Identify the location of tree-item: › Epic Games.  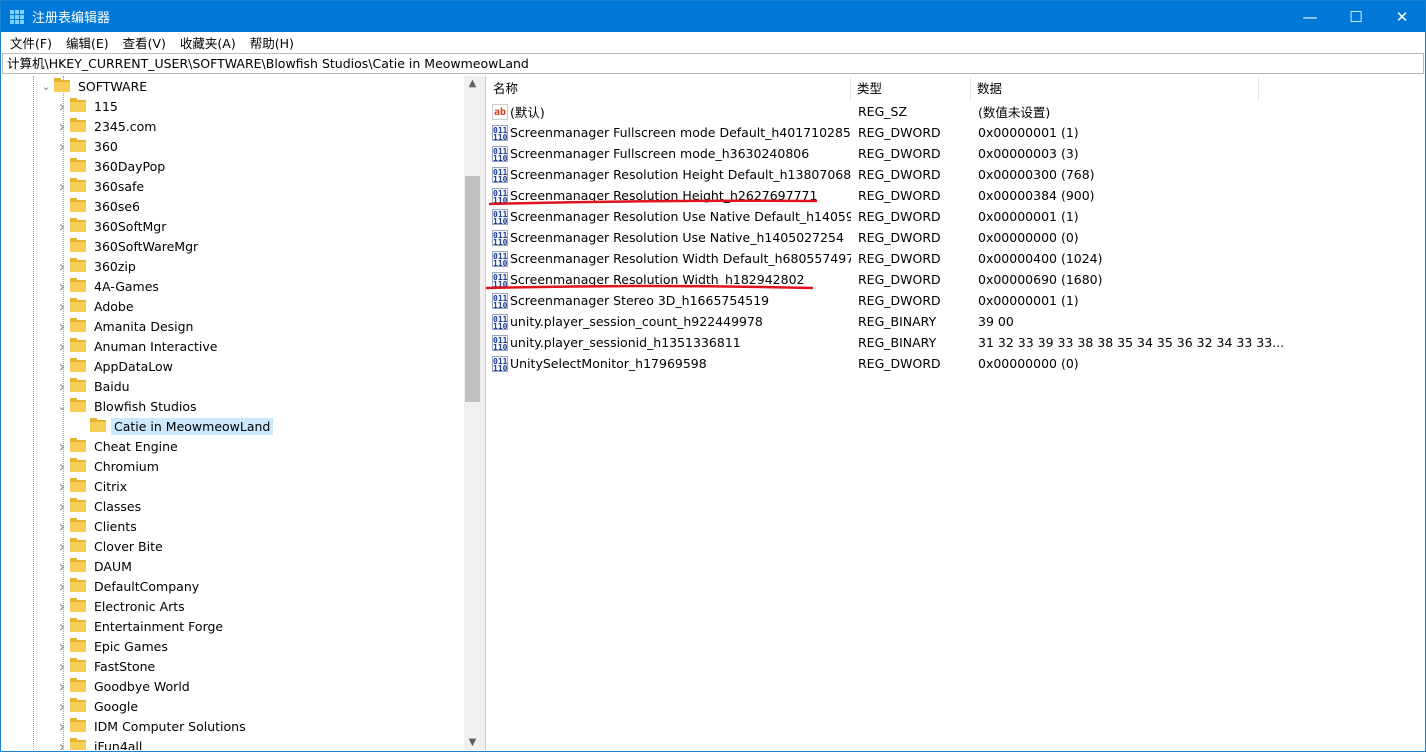
(112, 646).